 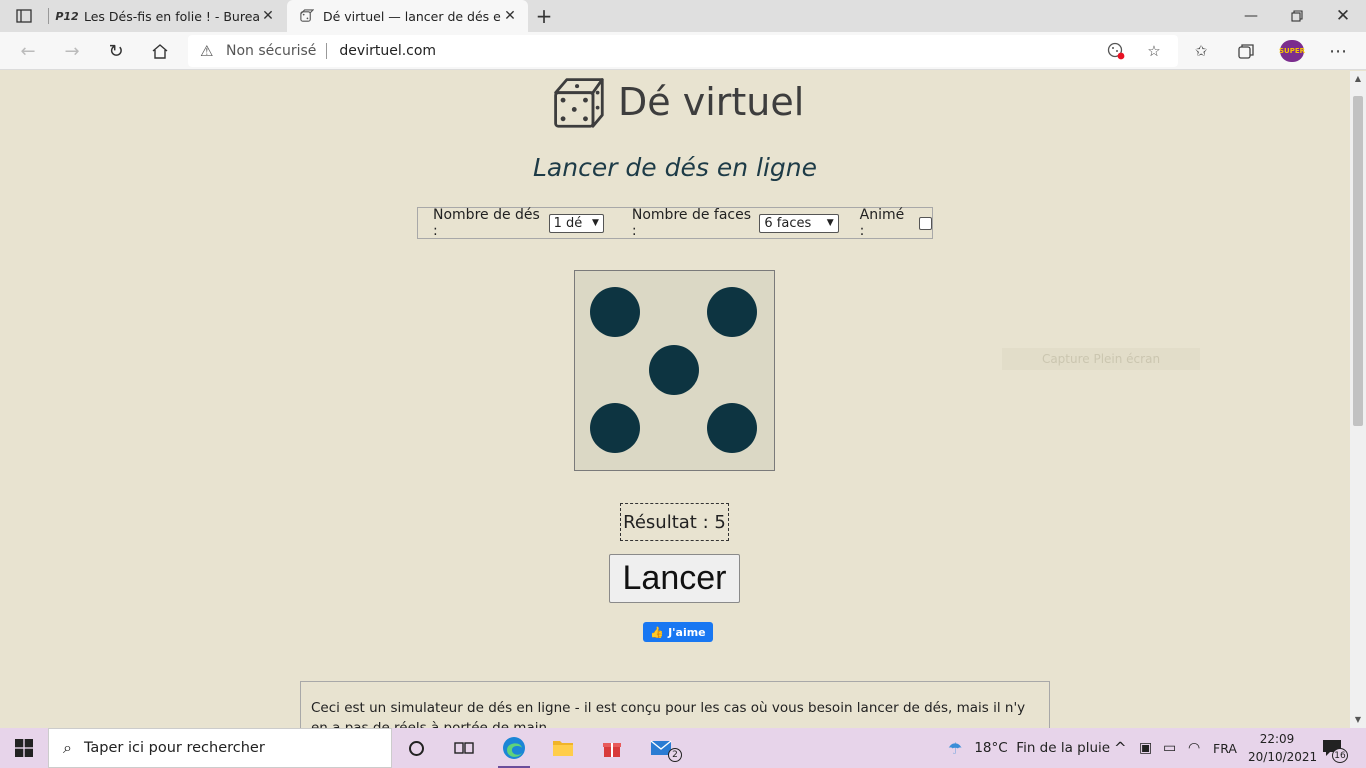 I want to click on site-title: Dé virtuel, so click(x=711, y=102).